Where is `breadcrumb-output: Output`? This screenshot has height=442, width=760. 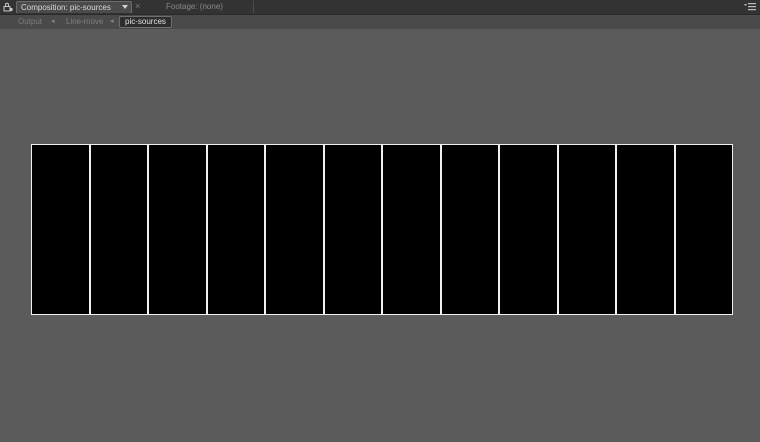 breadcrumb-output: Output is located at coordinates (30, 22).